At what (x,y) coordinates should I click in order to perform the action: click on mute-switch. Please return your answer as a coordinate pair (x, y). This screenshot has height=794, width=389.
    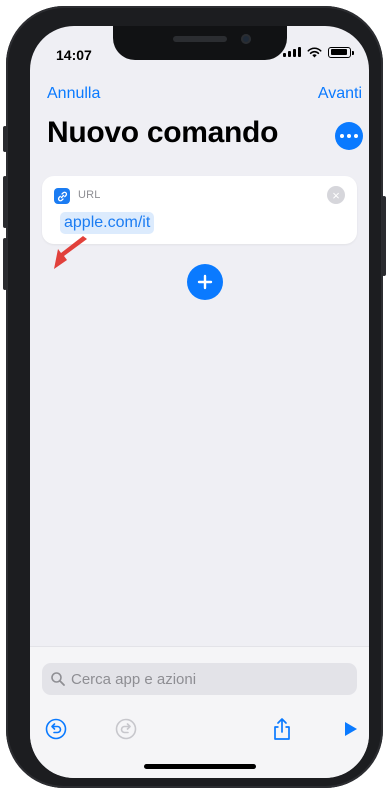
    Looking at the image, I should click on (5, 139).